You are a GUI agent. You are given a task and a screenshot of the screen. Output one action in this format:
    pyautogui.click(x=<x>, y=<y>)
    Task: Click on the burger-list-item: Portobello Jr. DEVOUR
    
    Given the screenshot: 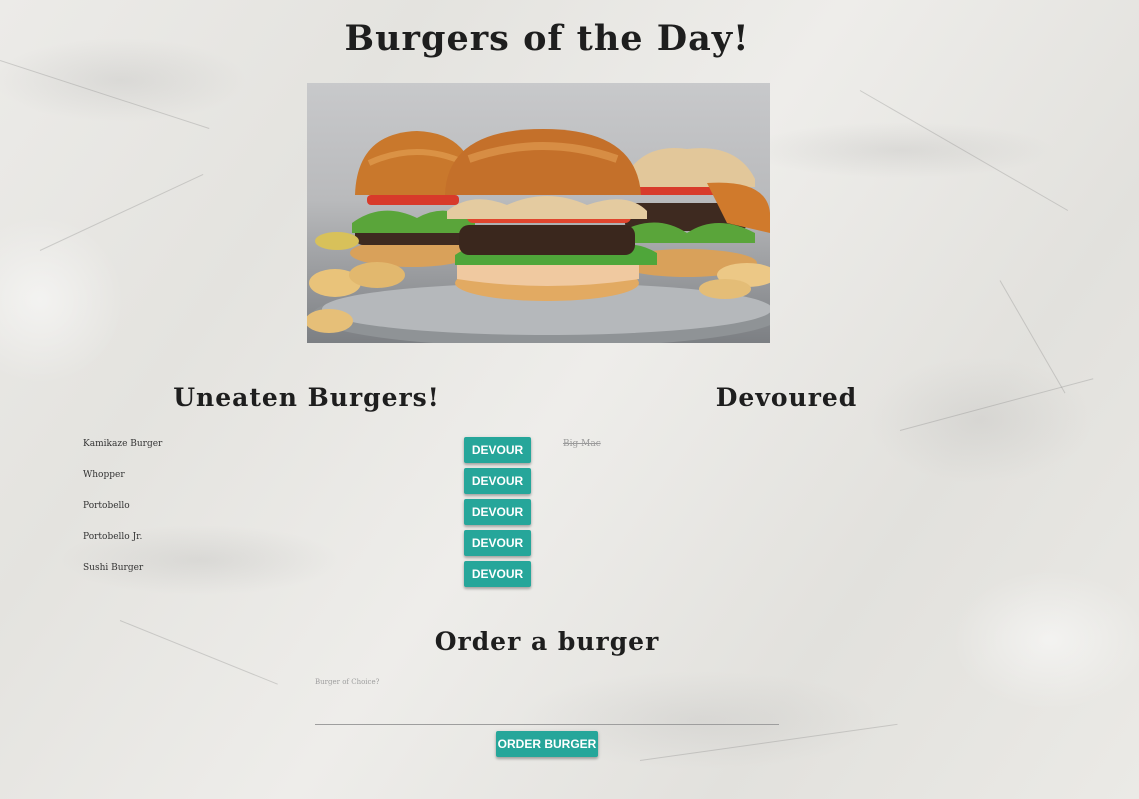 What is the action you would take?
    pyautogui.click(x=308, y=545)
    